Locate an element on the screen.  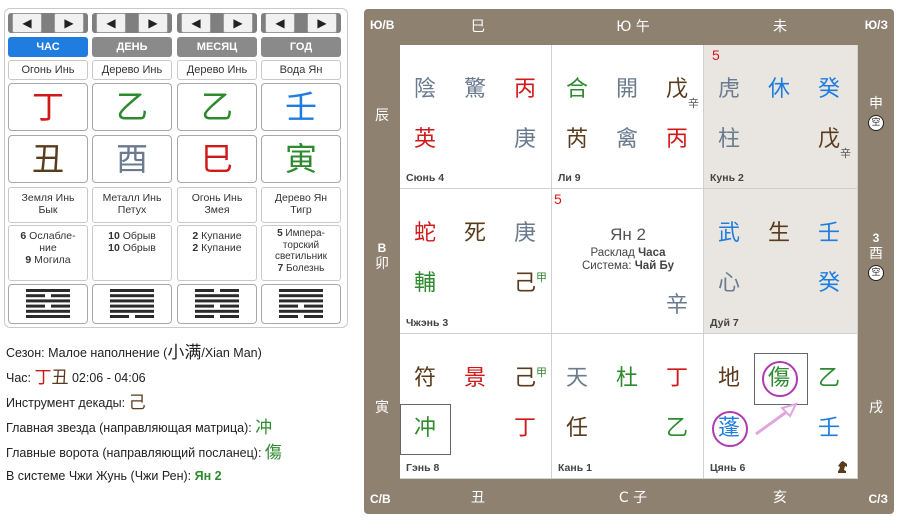
year-stages: 5 Импера-торский светильник 7 Болезнь is located at coordinates (301, 253).